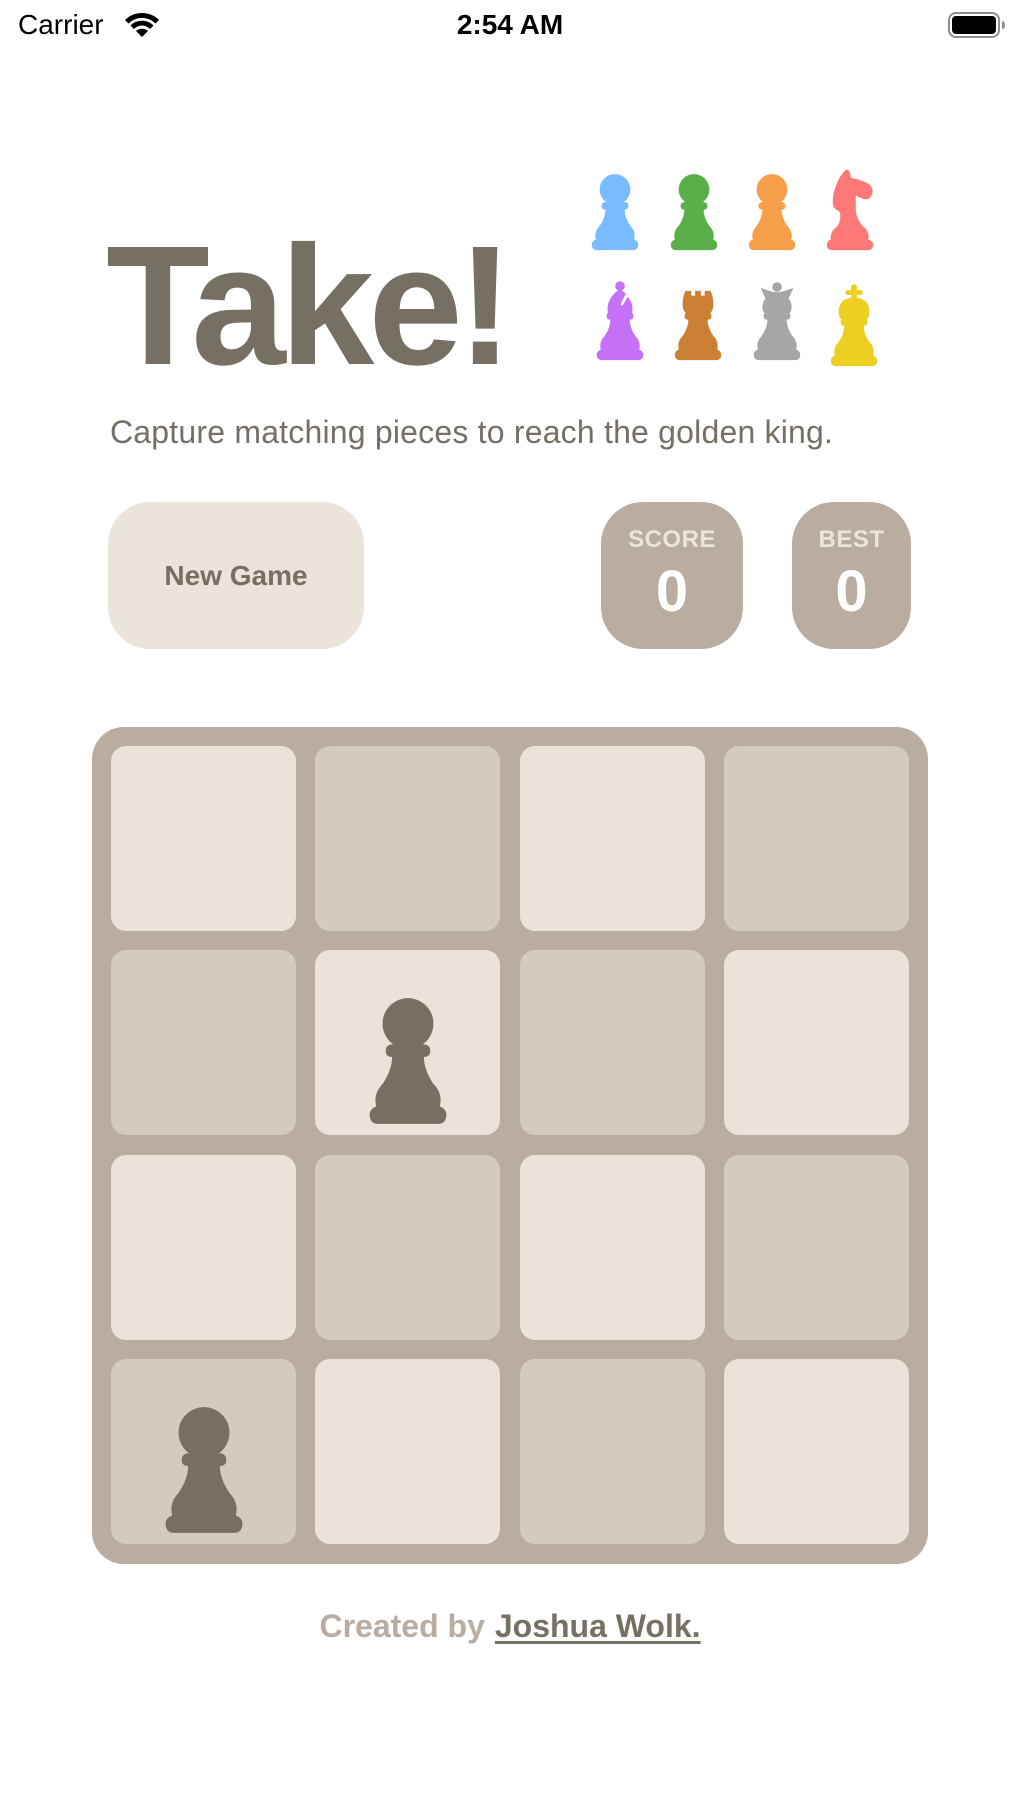  What do you see at coordinates (402, 1626) in the screenshot?
I see `created-by-text: Created by` at bounding box center [402, 1626].